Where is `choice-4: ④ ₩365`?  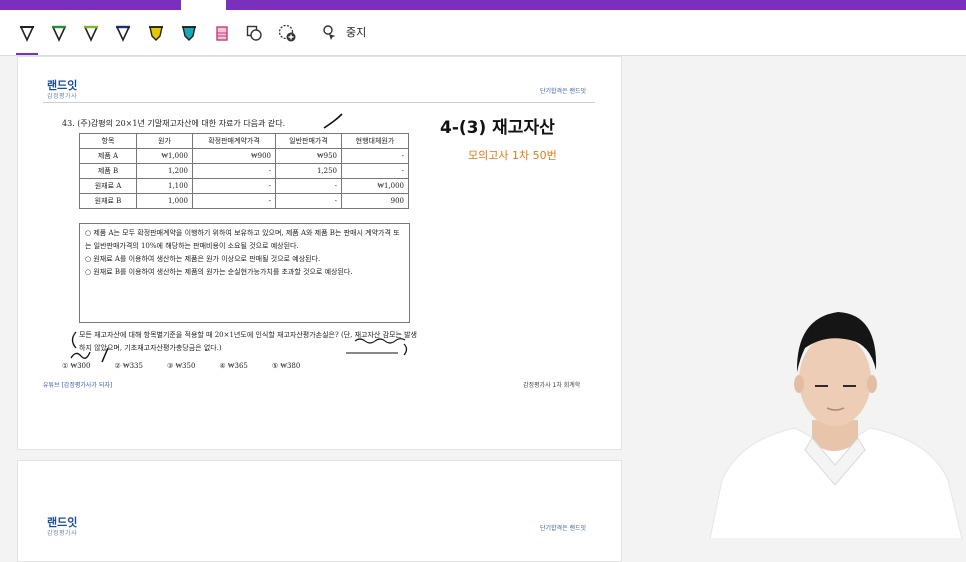
choice-4: ④ ₩365 is located at coordinates (233, 366).